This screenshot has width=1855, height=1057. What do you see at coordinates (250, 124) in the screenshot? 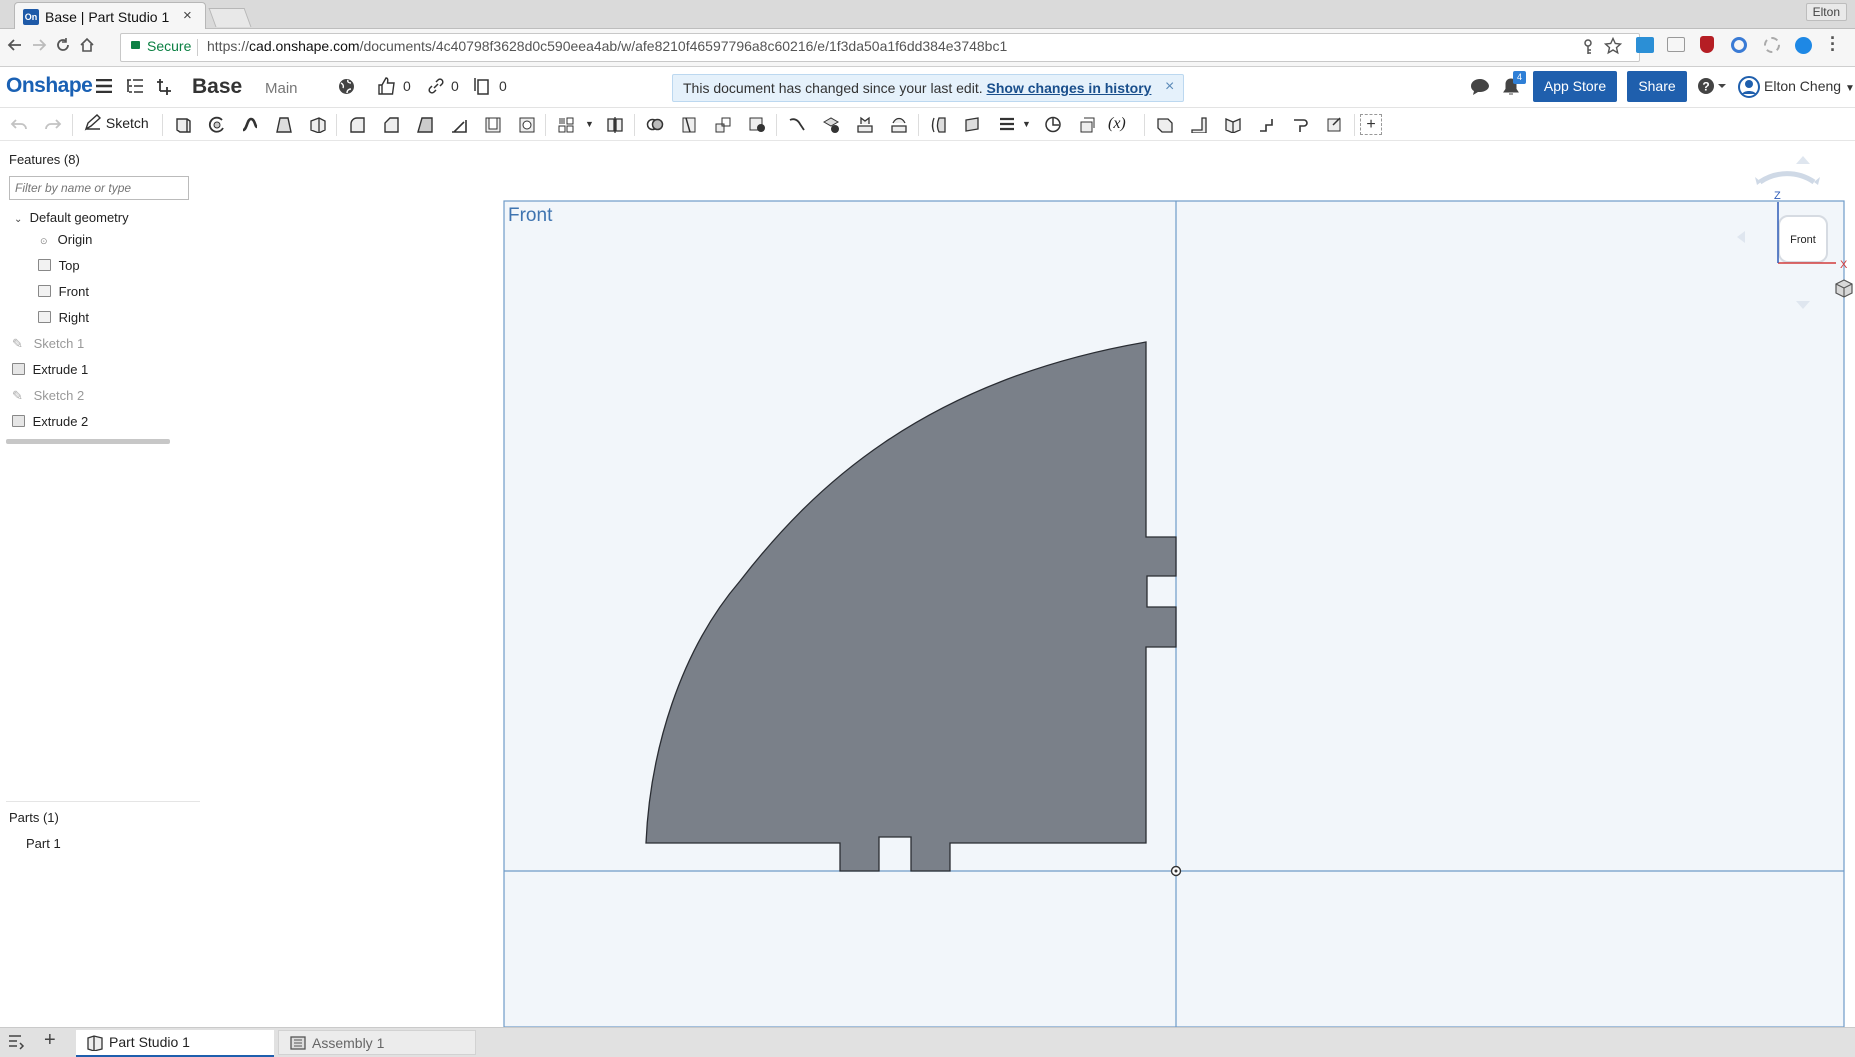
I see `sweep-icon` at bounding box center [250, 124].